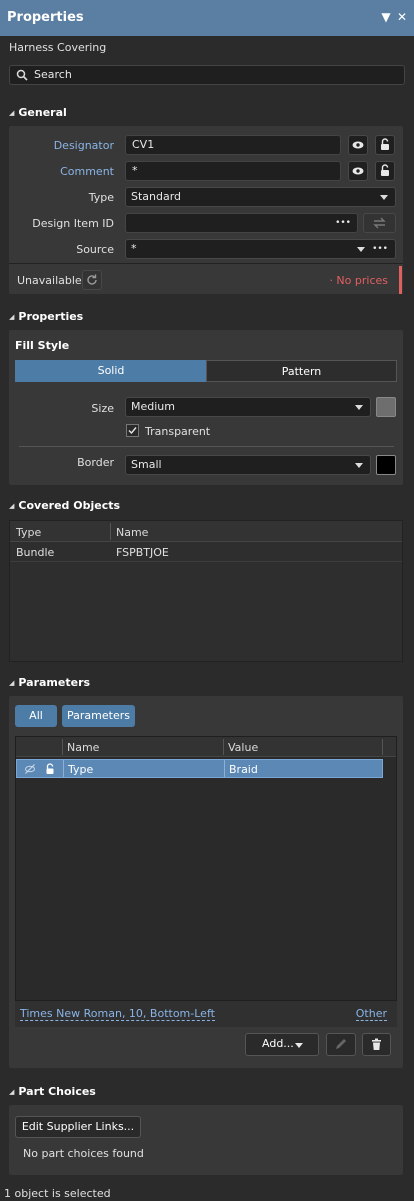 This screenshot has height=1201, width=414. I want to click on swap-icon, so click(379, 223).